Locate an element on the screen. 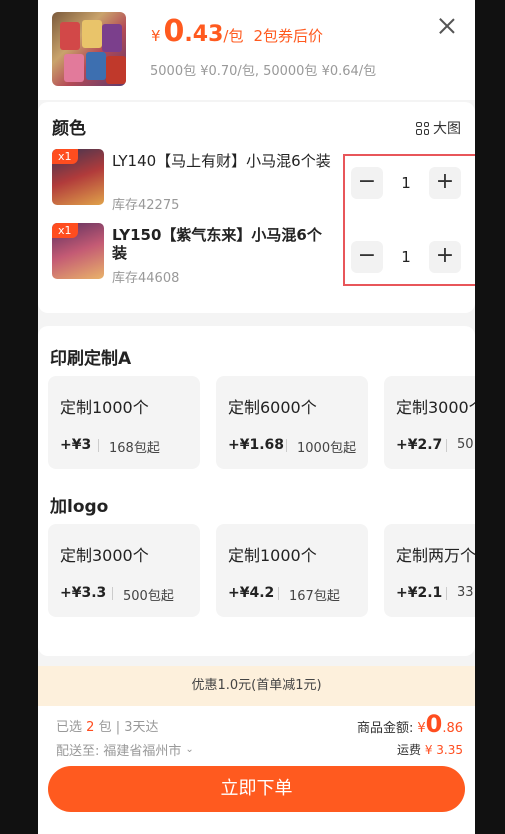  print-option: 定制6000个 +¥1.68 1000包起 is located at coordinates (292, 422).